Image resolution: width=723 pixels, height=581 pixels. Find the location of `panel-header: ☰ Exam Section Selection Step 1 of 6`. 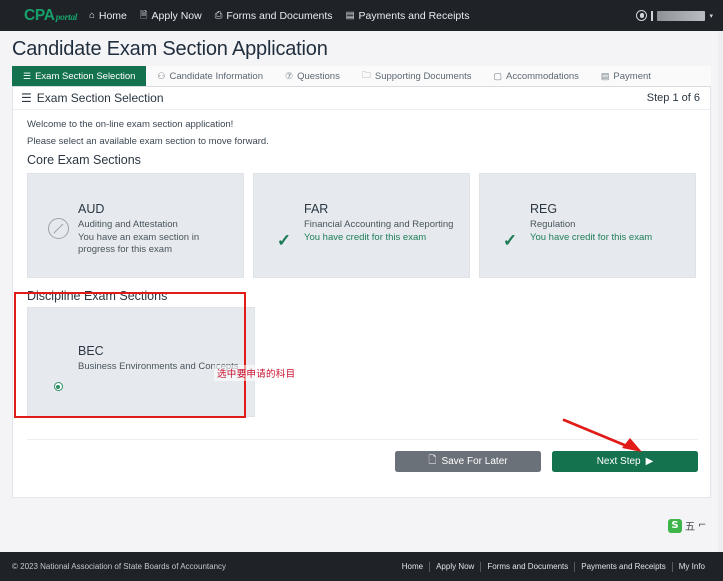

panel-header: ☰ Exam Section Selection Step 1 of 6 is located at coordinates (361, 98).